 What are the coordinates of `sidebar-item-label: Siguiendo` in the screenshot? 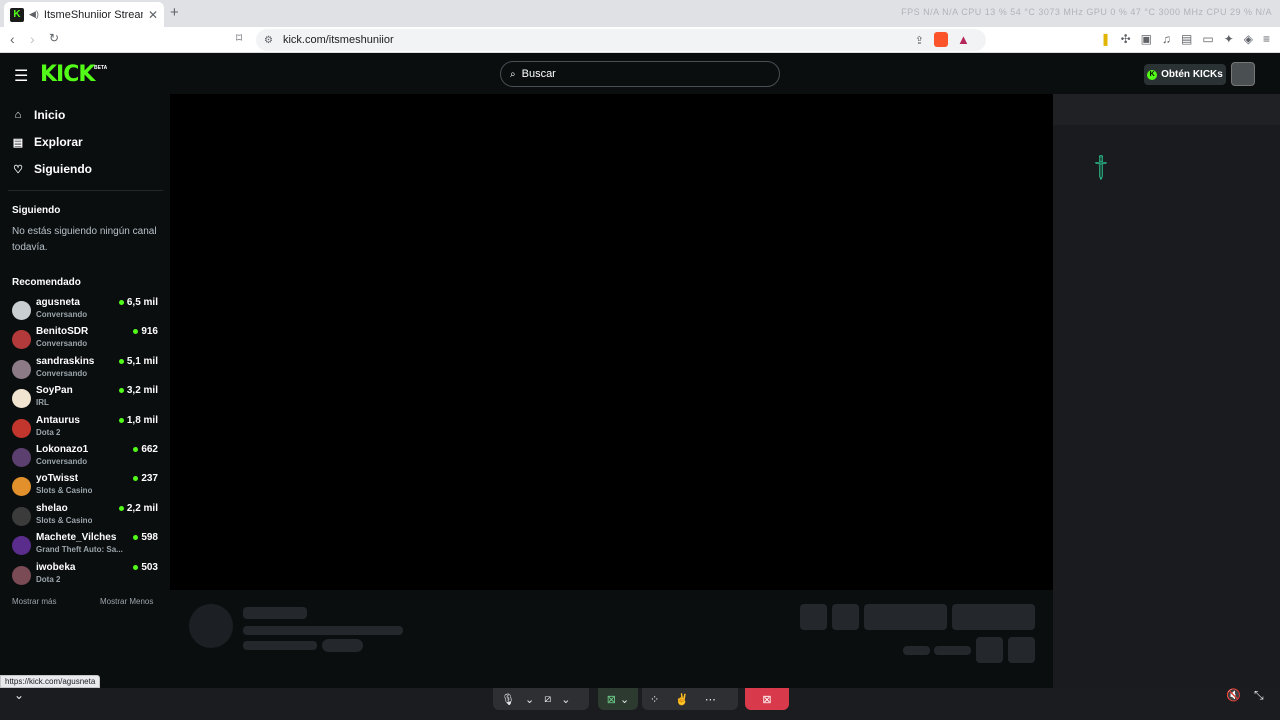 It's located at (63, 169).